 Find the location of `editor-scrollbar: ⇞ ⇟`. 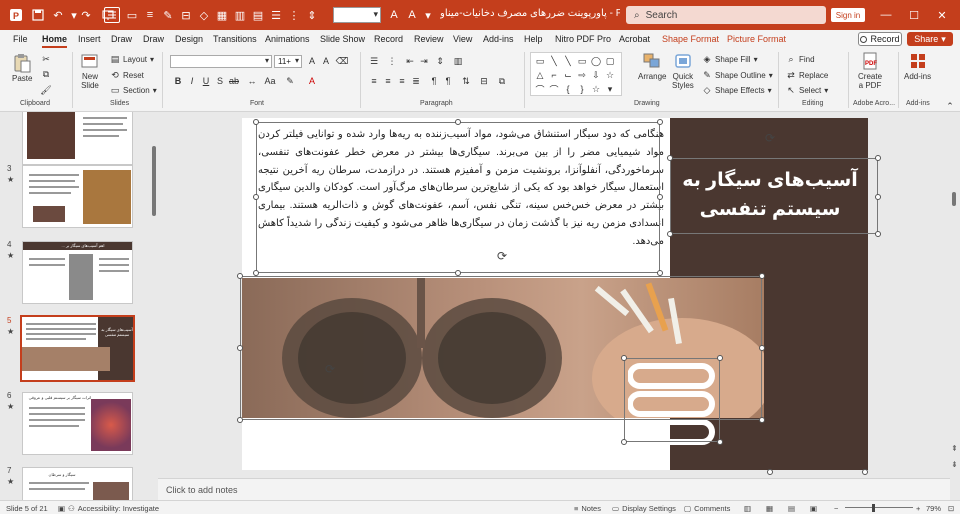

editor-scrollbar: ⇞ ⇟ is located at coordinates (955, 295).